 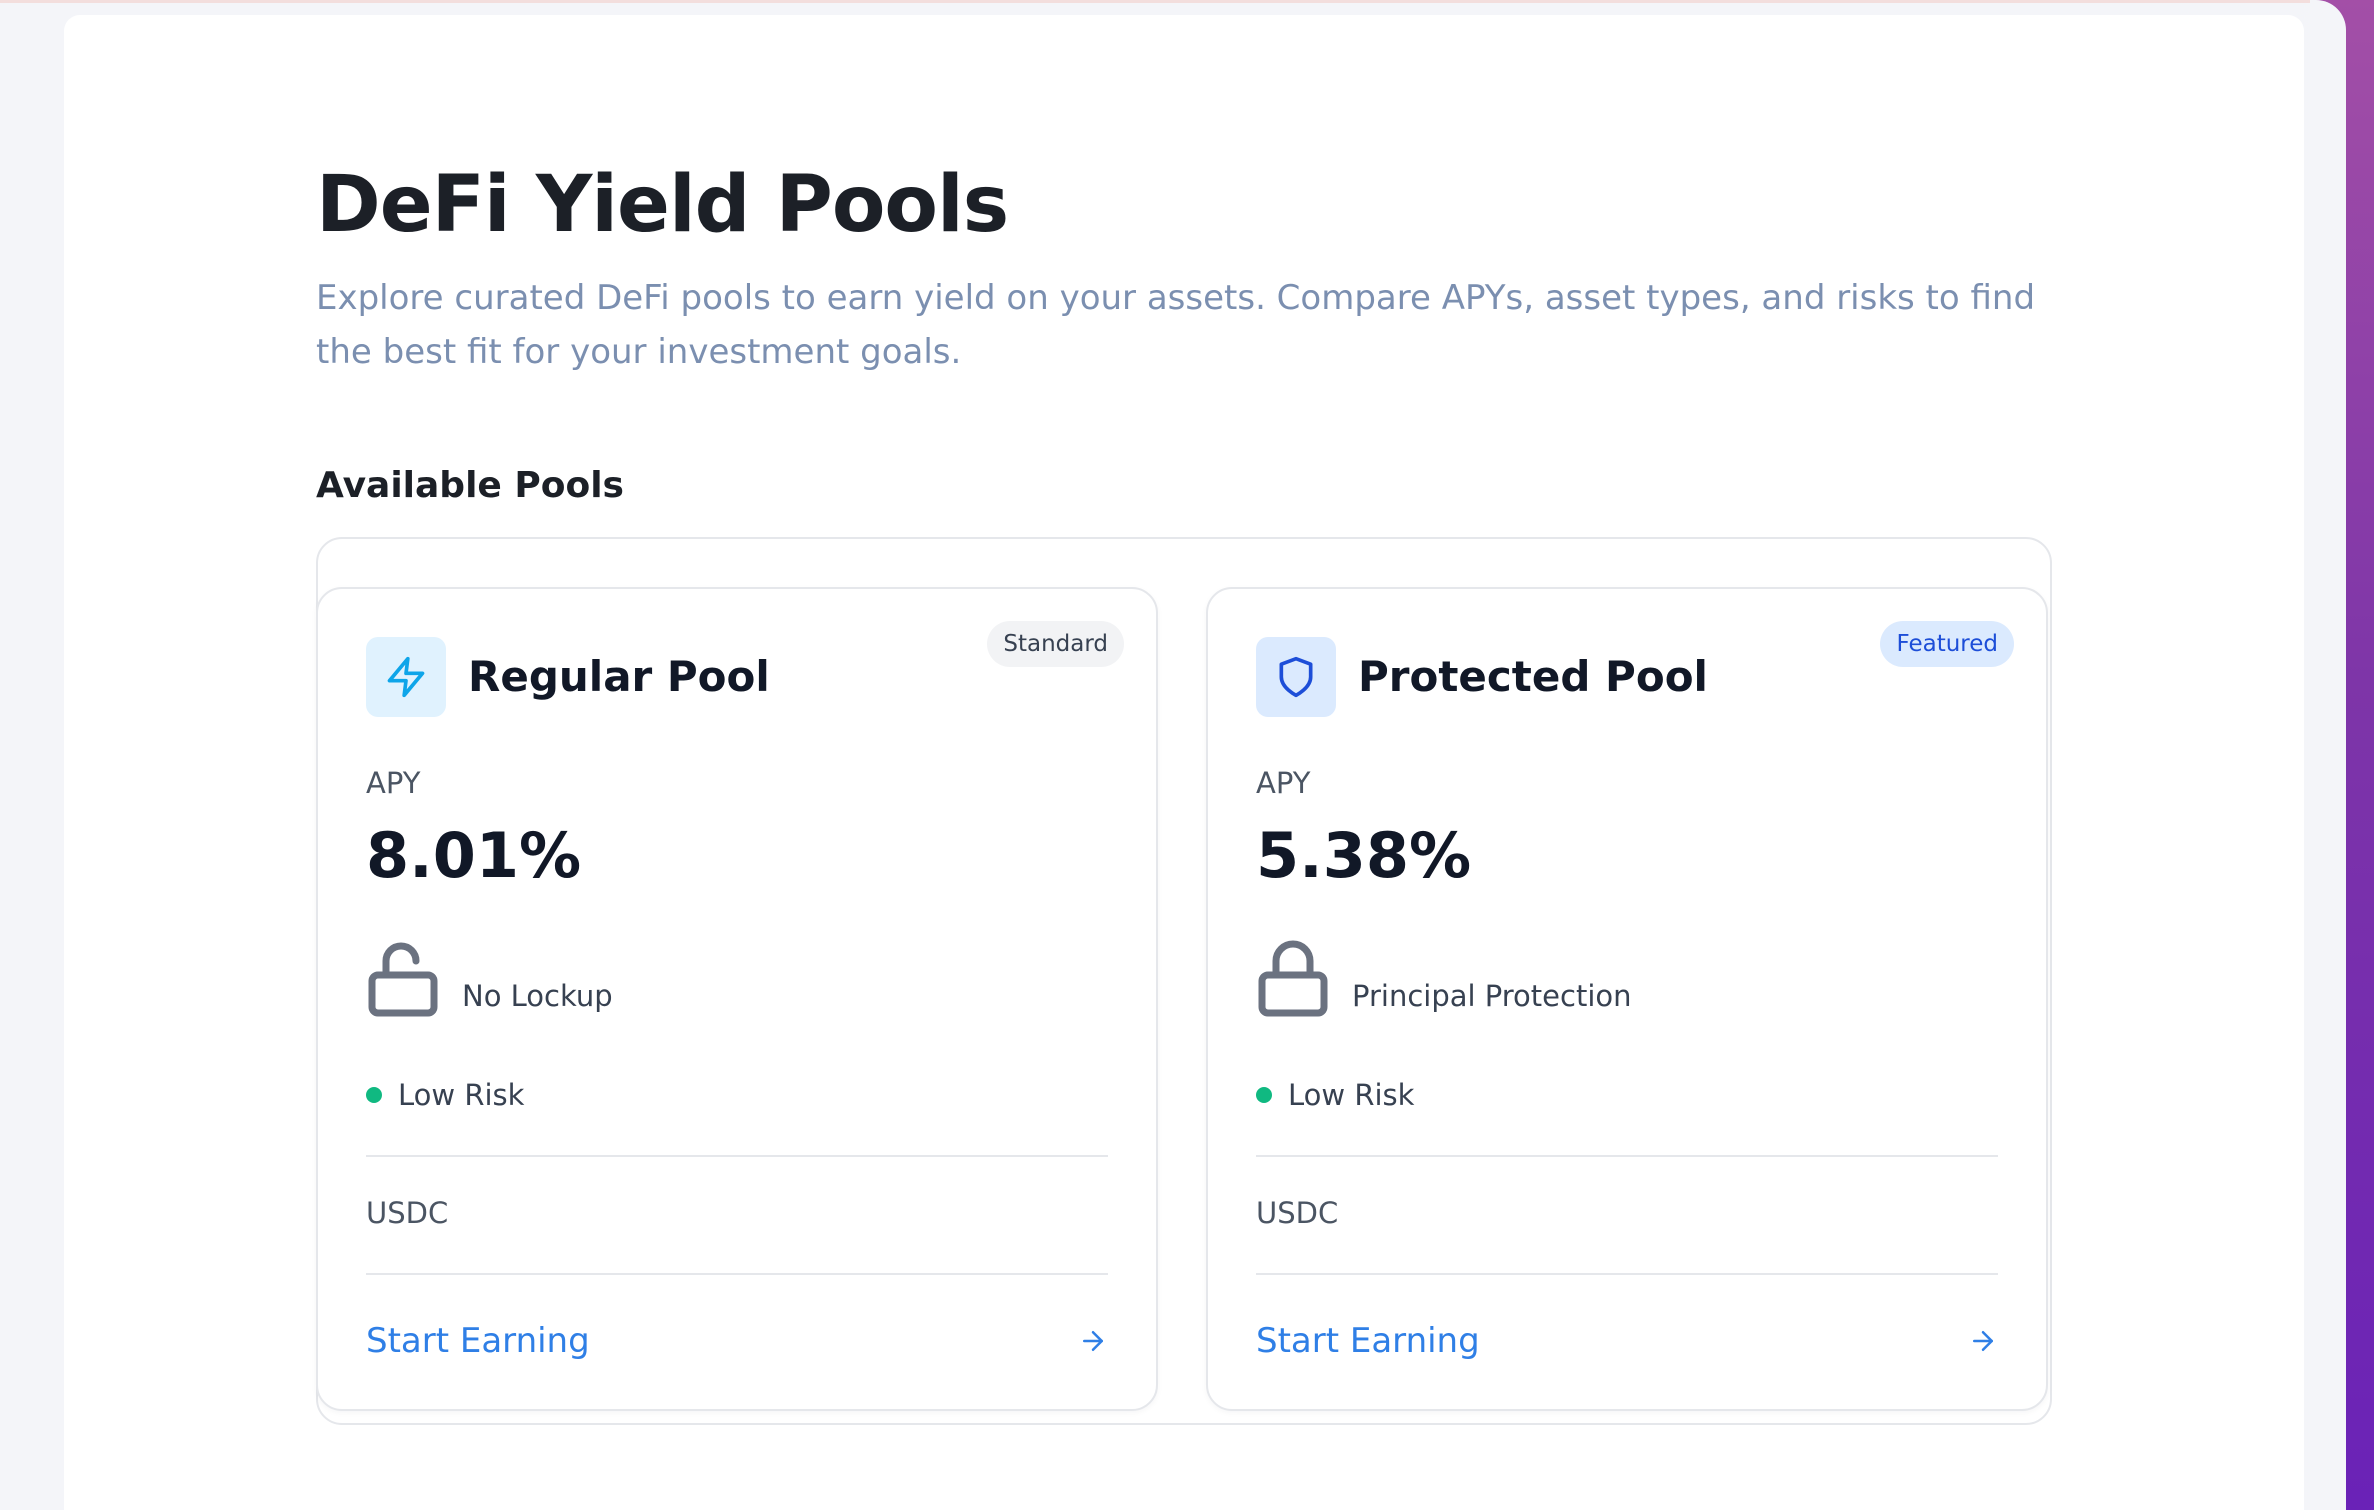 I want to click on shield-icon, so click(x=1296, y=677).